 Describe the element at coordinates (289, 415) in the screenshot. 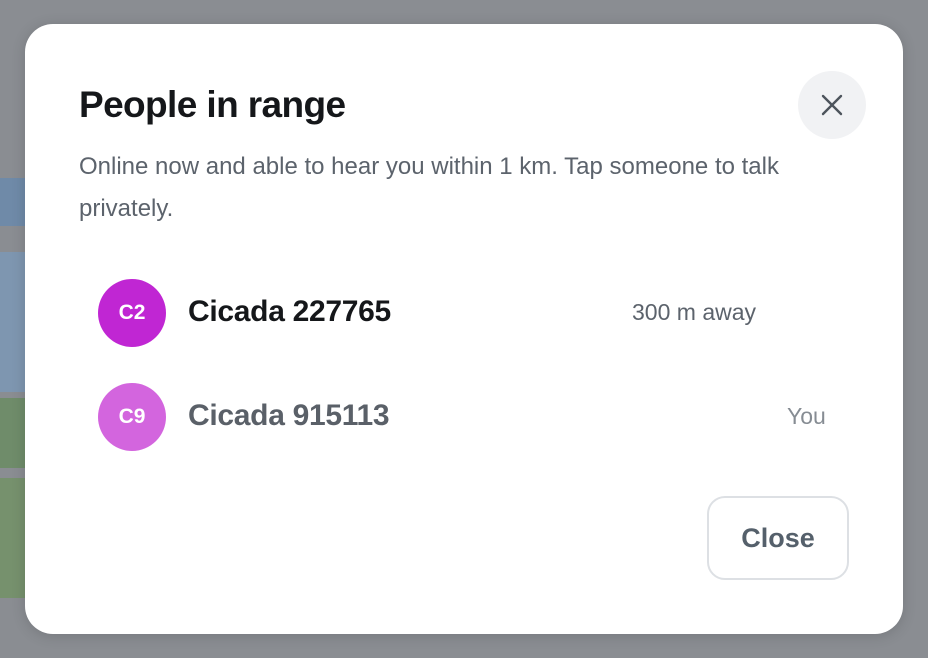

I see `person-name: Cicada 915113` at that location.